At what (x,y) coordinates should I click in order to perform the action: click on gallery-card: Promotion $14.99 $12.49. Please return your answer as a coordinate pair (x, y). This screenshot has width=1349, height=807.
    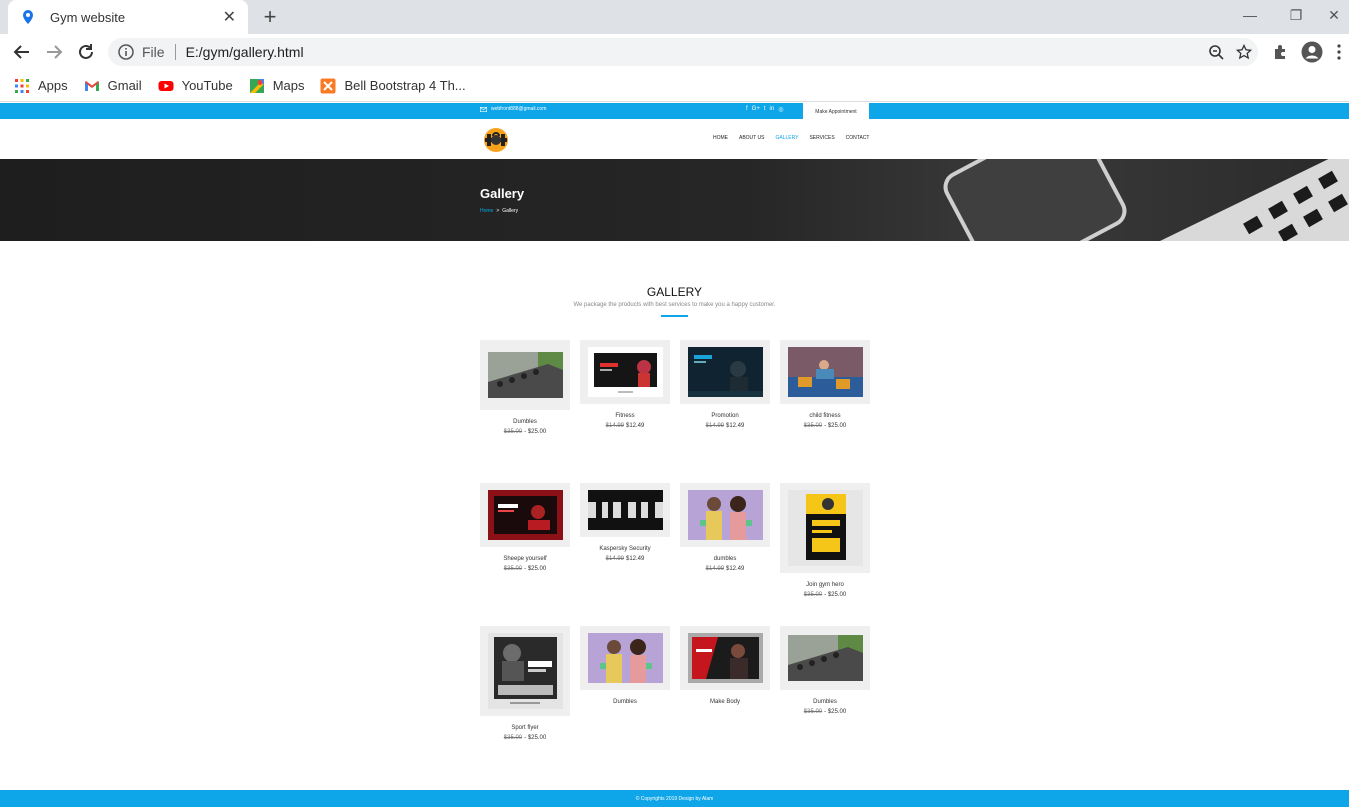
    Looking at the image, I should click on (725, 384).